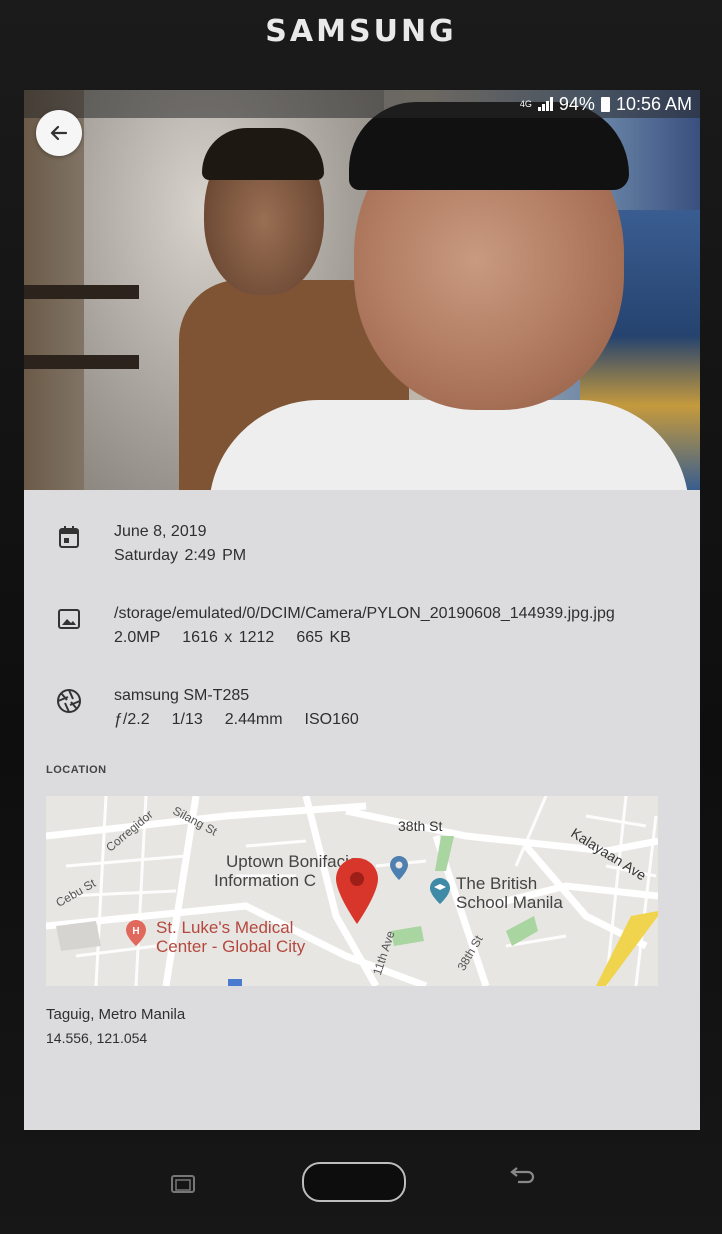 This screenshot has height=1234, width=722. What do you see at coordinates (228, 637) in the screenshot?
I see `file-resolution: 1616 x 1212` at bounding box center [228, 637].